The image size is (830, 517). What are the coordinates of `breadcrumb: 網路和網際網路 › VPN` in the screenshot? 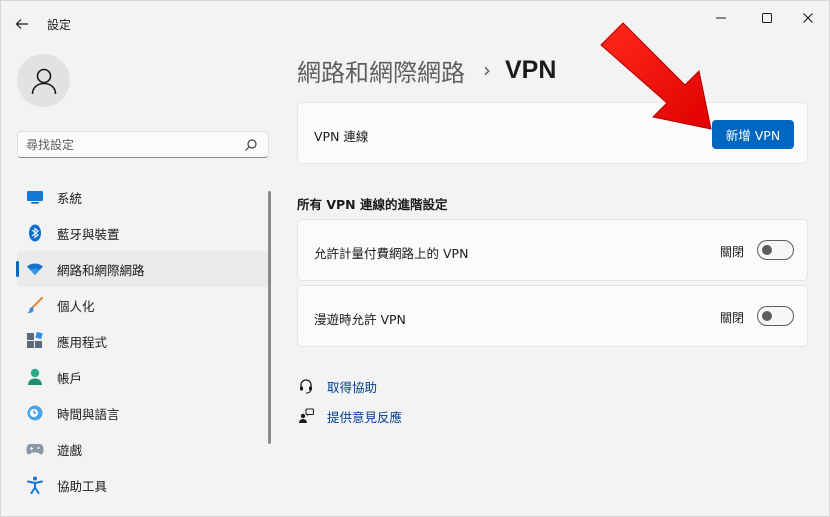 It's located at (426, 70).